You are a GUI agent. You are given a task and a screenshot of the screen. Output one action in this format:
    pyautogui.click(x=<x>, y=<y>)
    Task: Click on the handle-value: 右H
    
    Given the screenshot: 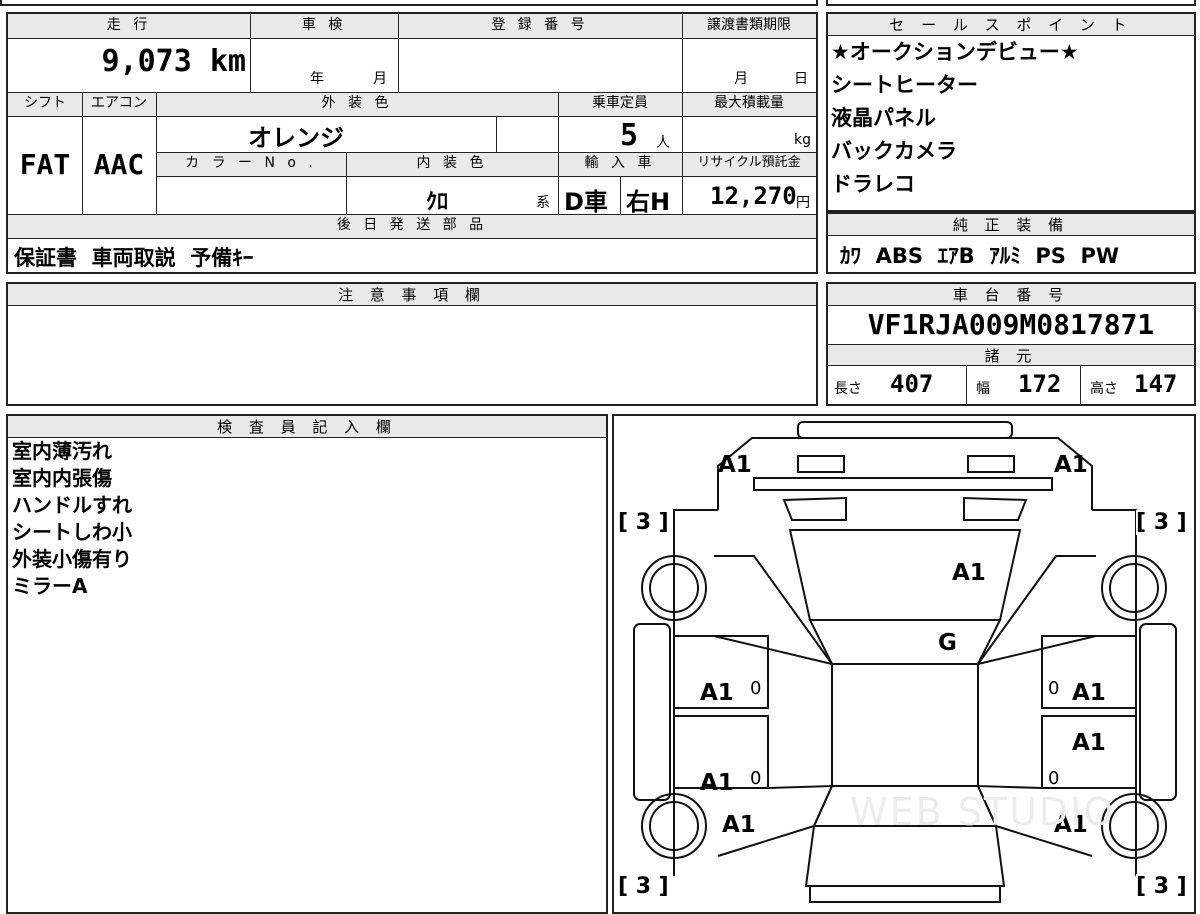 What is the action you would take?
    pyautogui.click(x=648, y=202)
    